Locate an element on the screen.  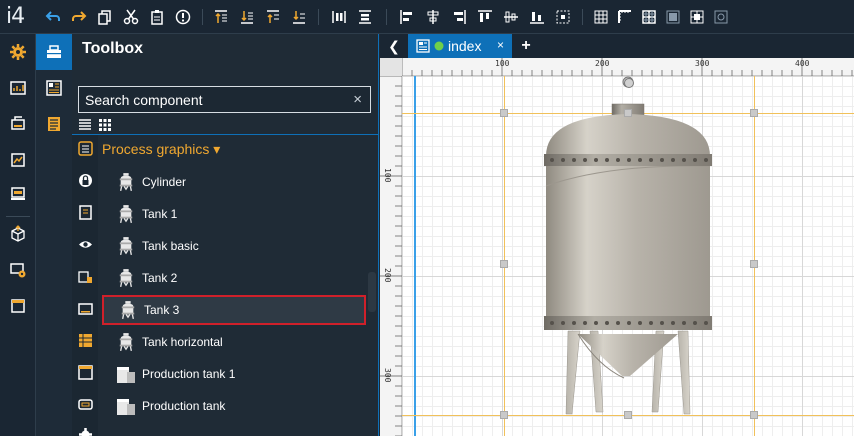
toolbox-title: Toolbox is located at coordinates (113, 48).